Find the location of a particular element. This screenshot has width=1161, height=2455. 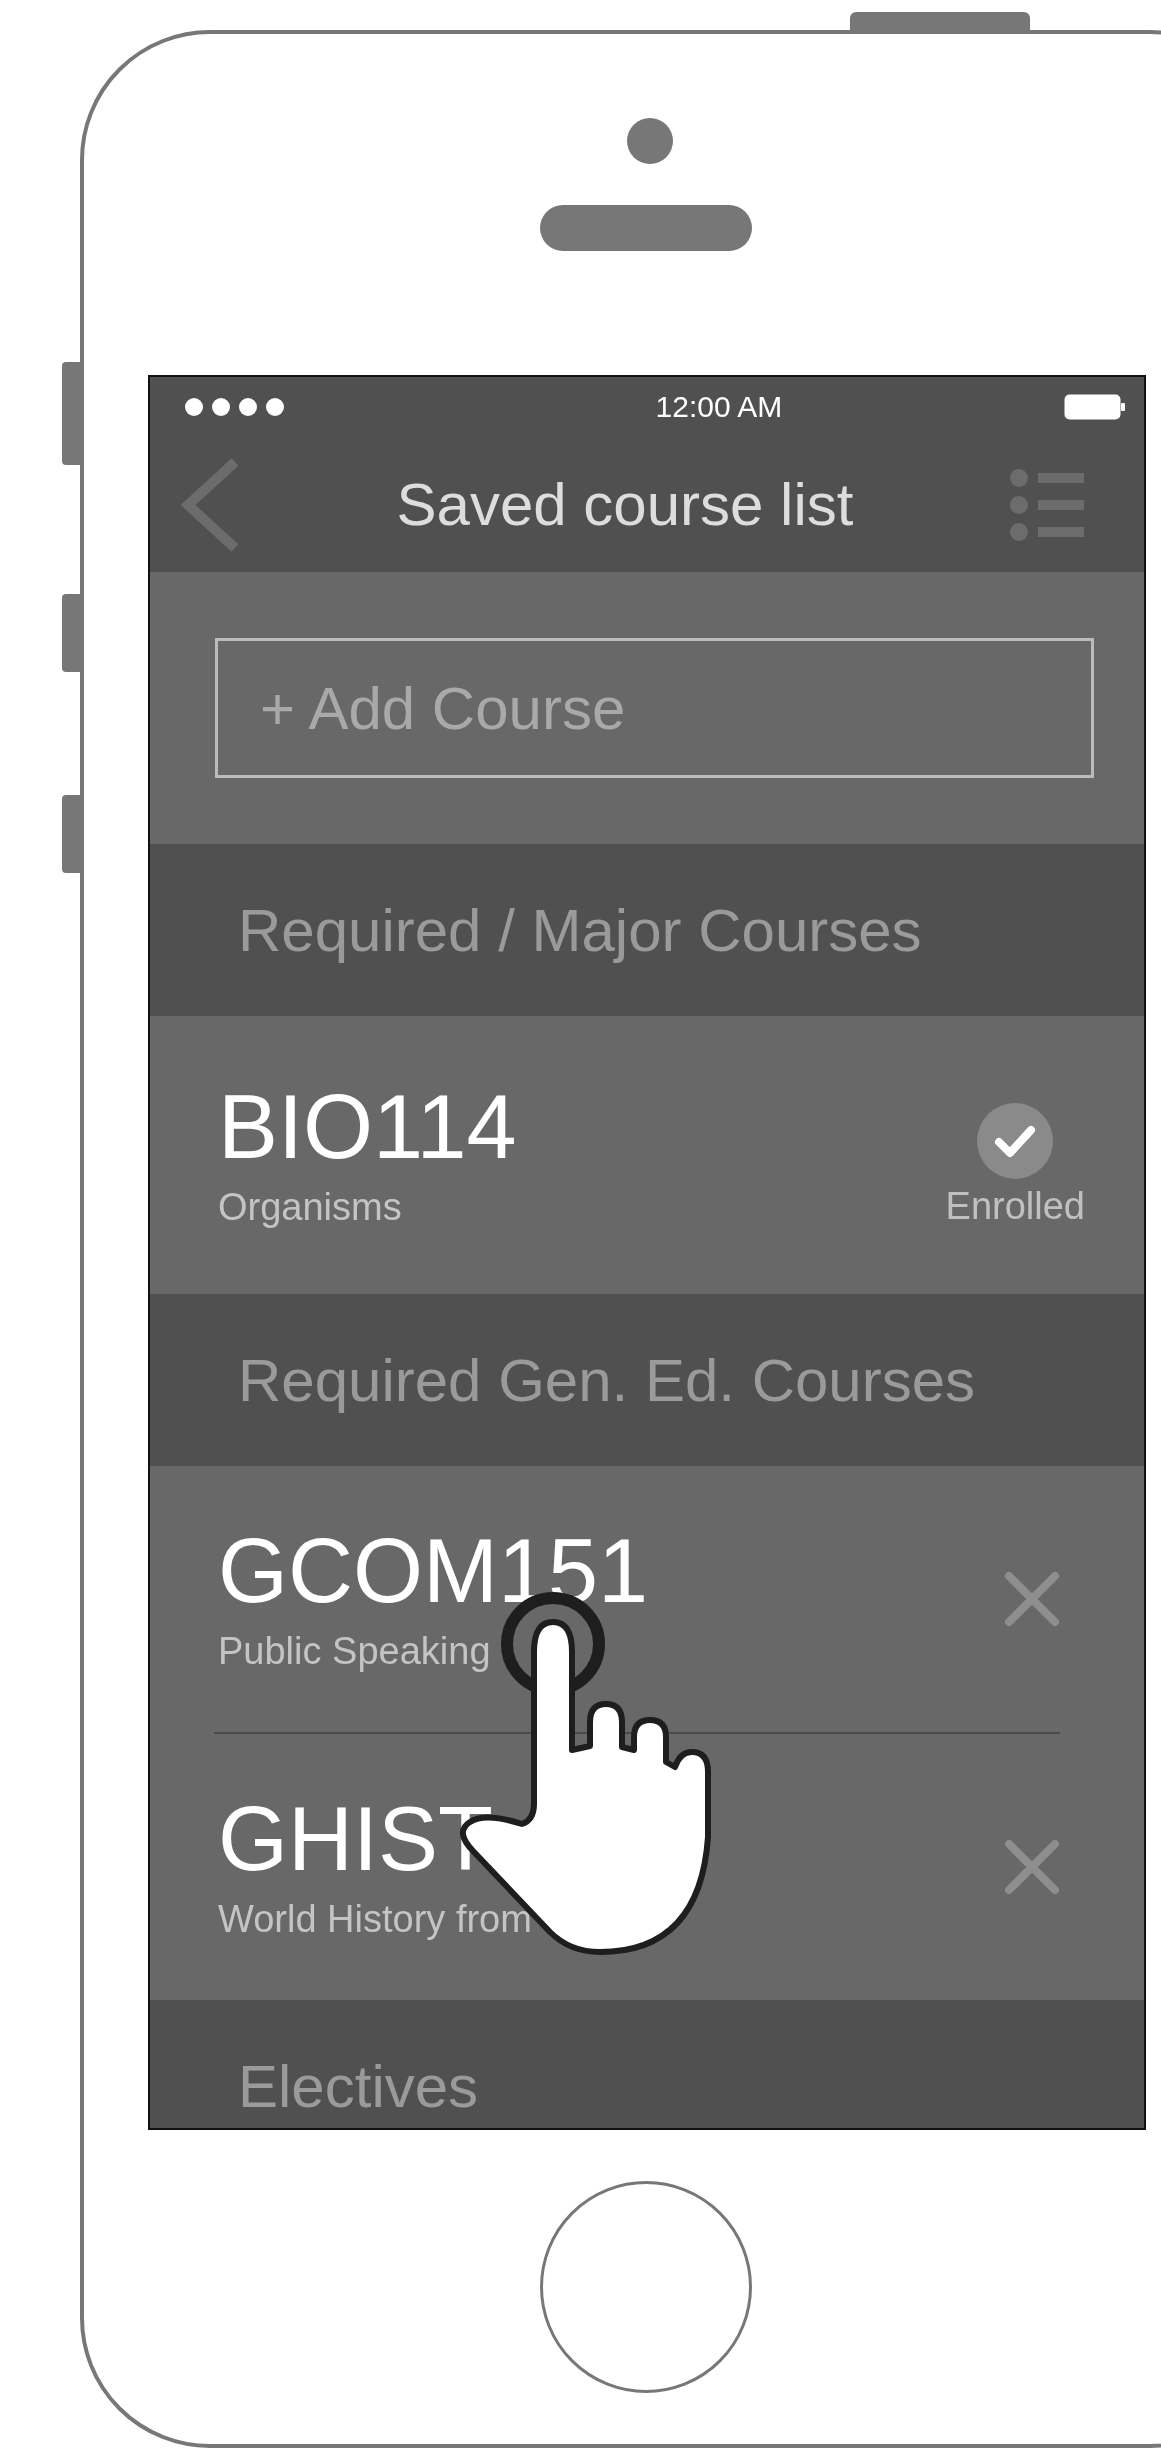

signal-icon is located at coordinates (234, 407).